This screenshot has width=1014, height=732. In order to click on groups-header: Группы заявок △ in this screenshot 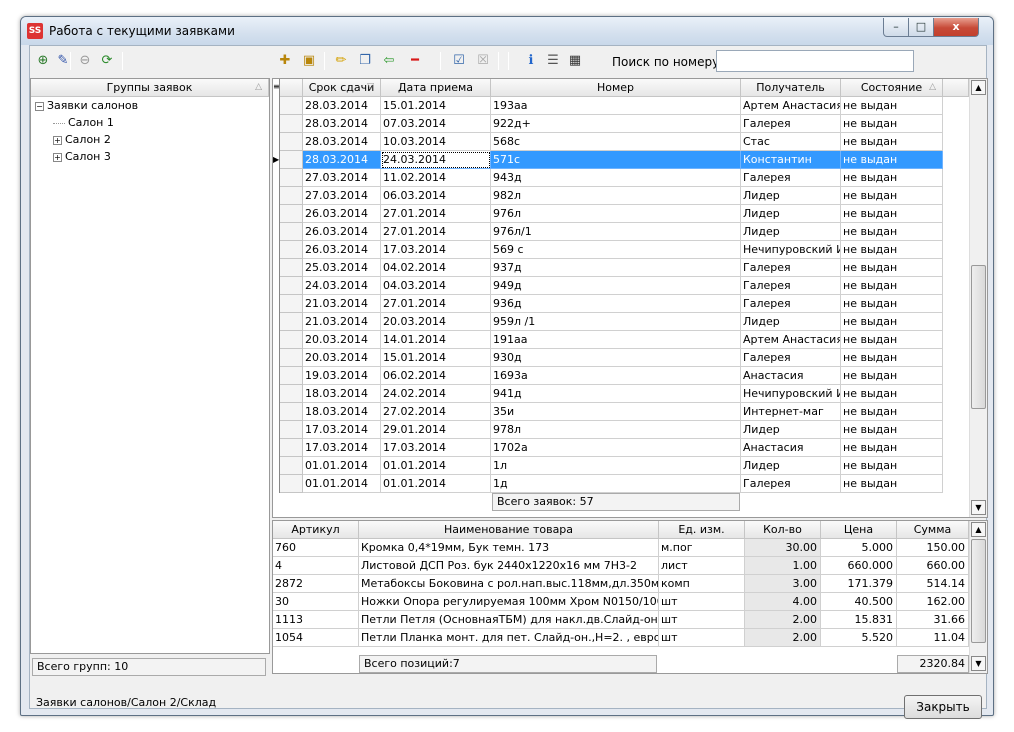, I will do `click(150, 88)`.